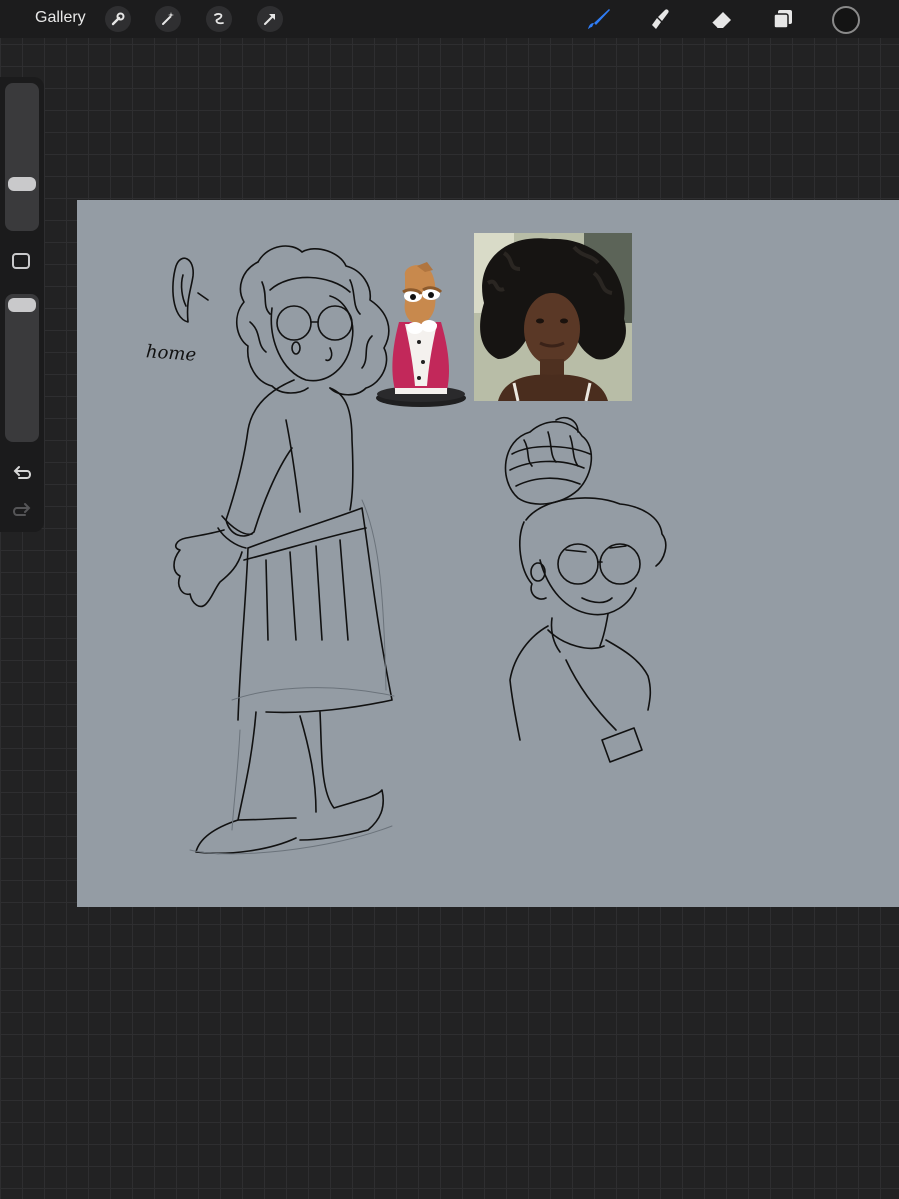 Image resolution: width=899 pixels, height=1199 pixels. I want to click on sketch-text: home, so click(171, 353).